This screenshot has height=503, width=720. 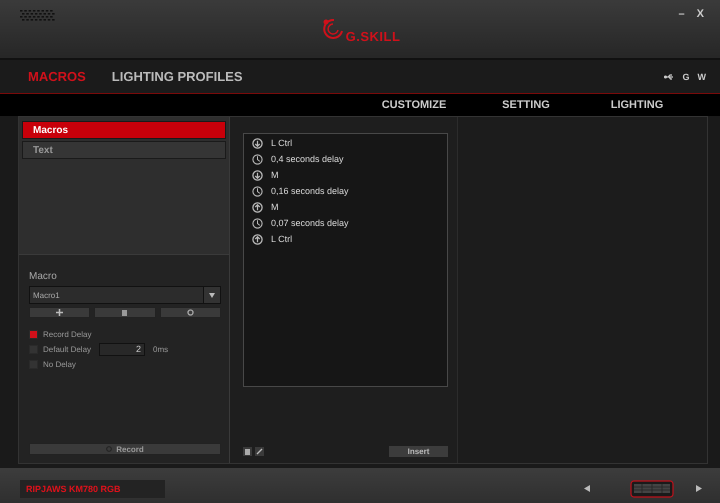 What do you see at coordinates (310, 191) in the screenshot?
I see `step-label: 0,16 seconds delay` at bounding box center [310, 191].